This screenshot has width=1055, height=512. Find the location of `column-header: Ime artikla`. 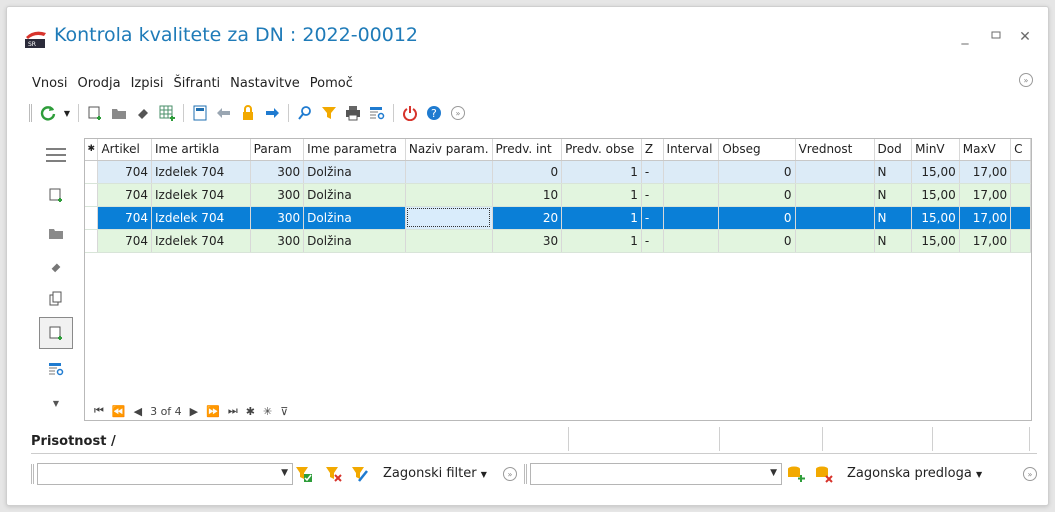

column-header: Ime artikla is located at coordinates (201, 150).